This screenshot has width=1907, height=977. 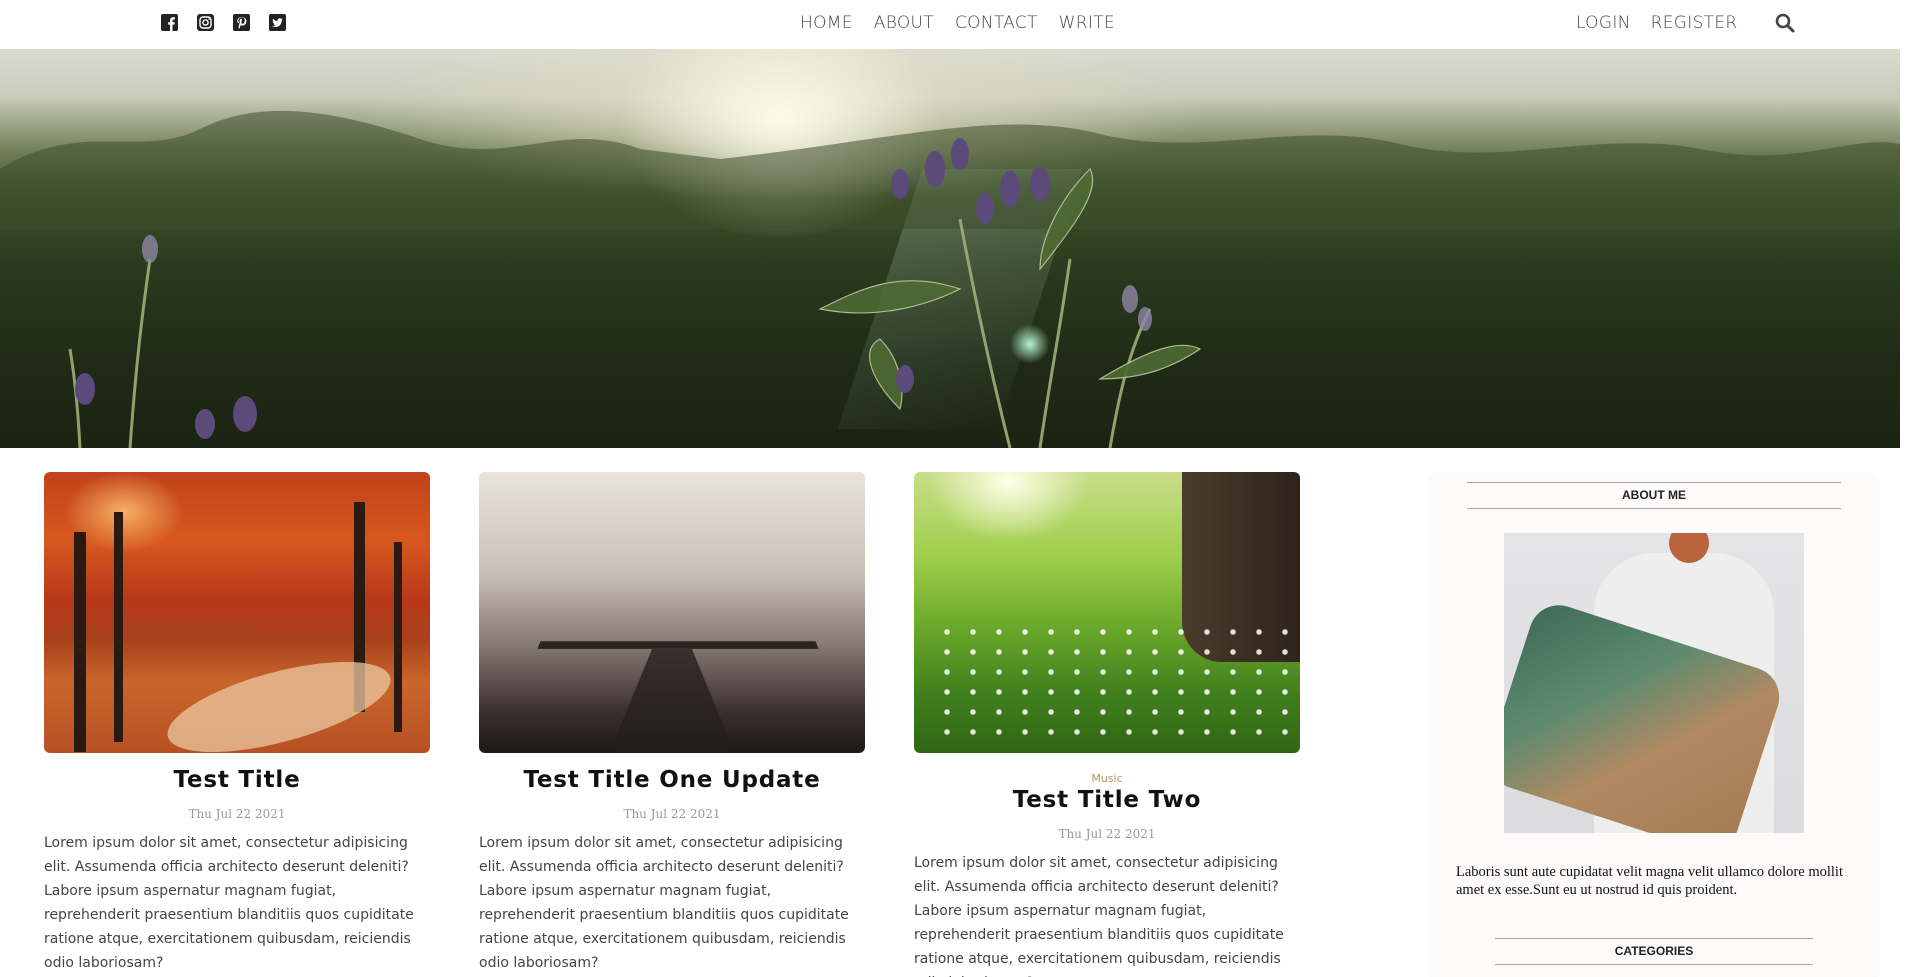 I want to click on pinterest-icon, so click(x=241, y=22).